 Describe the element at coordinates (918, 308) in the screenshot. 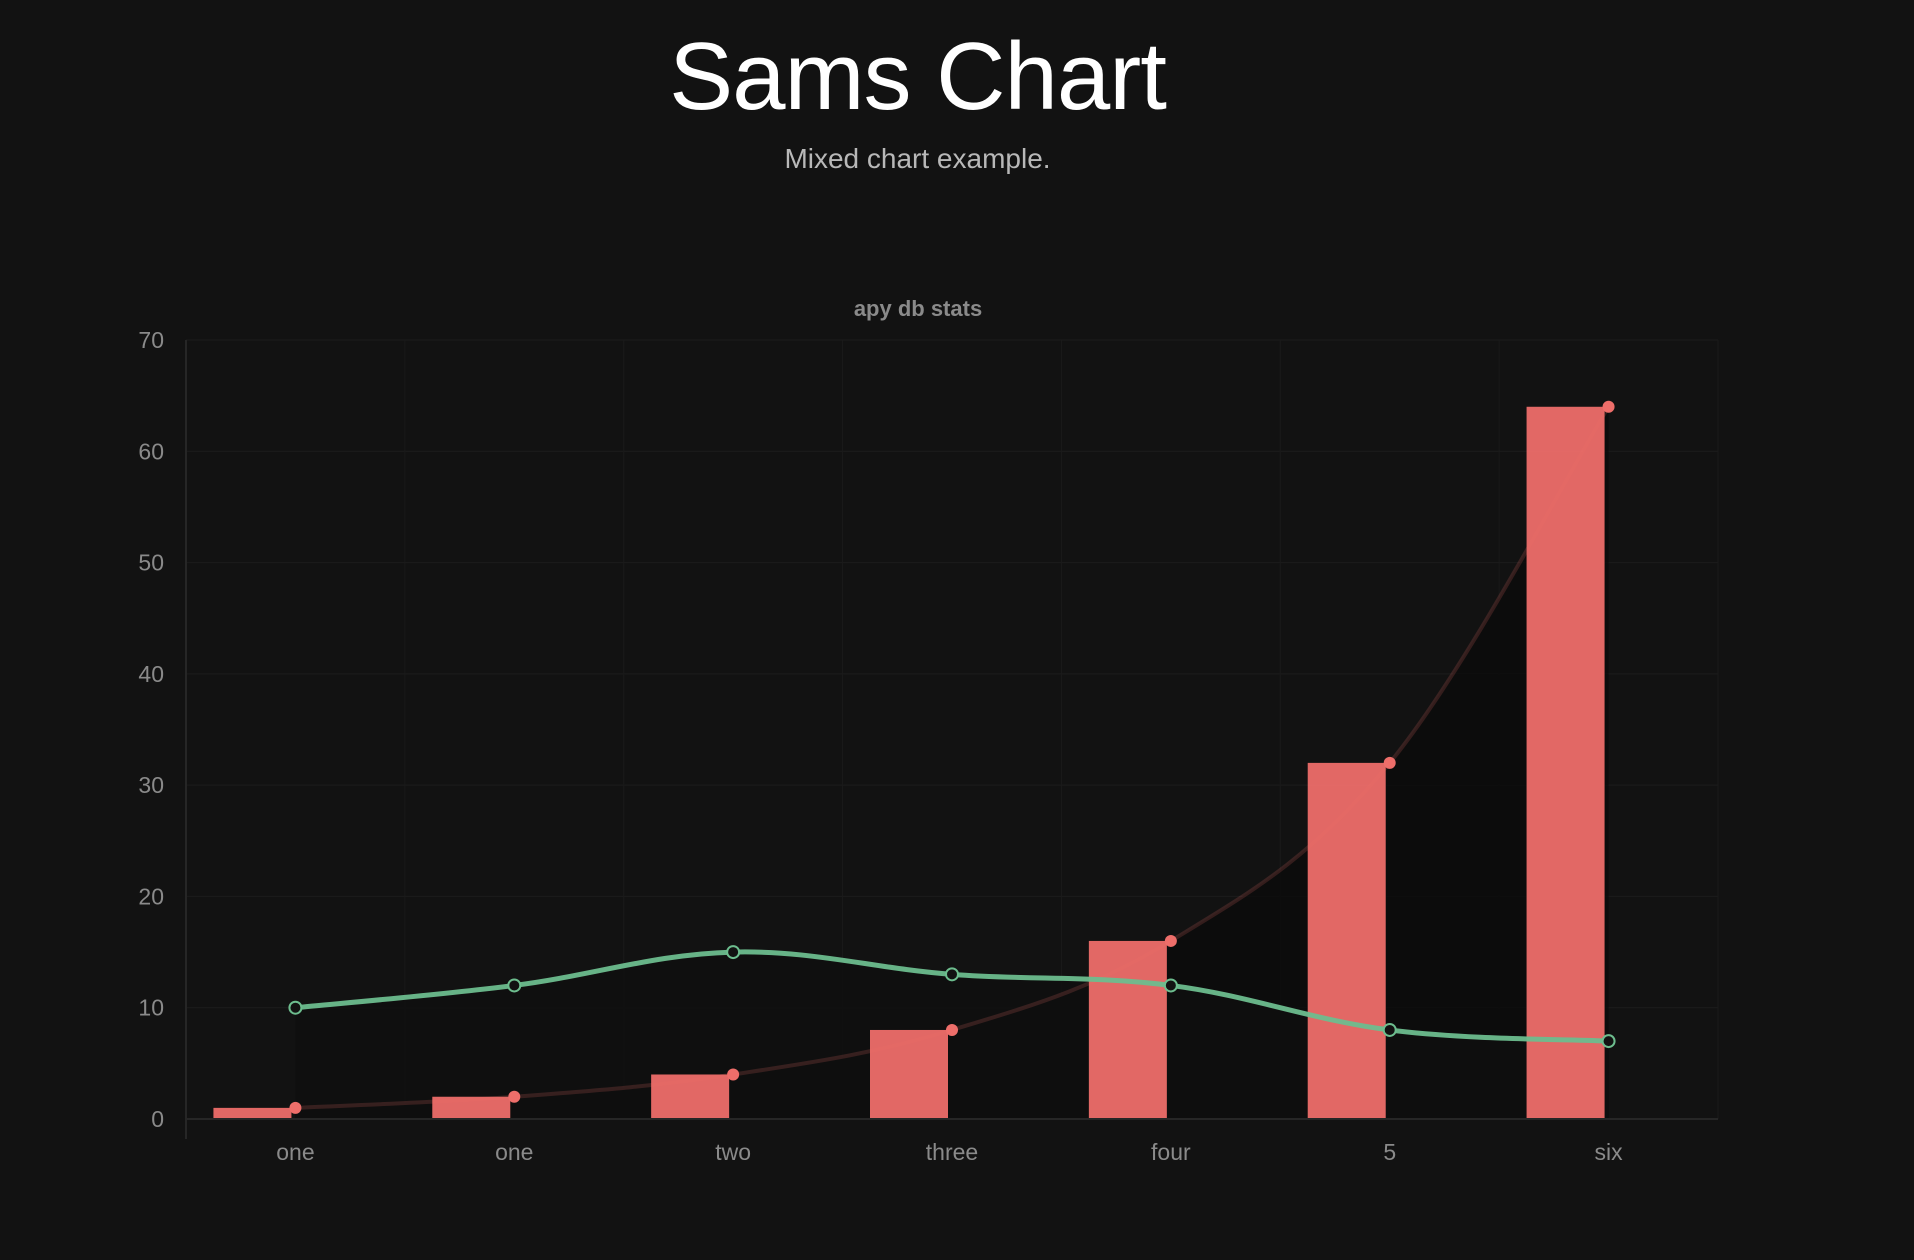

I see `chart-title: apy db stats` at that location.